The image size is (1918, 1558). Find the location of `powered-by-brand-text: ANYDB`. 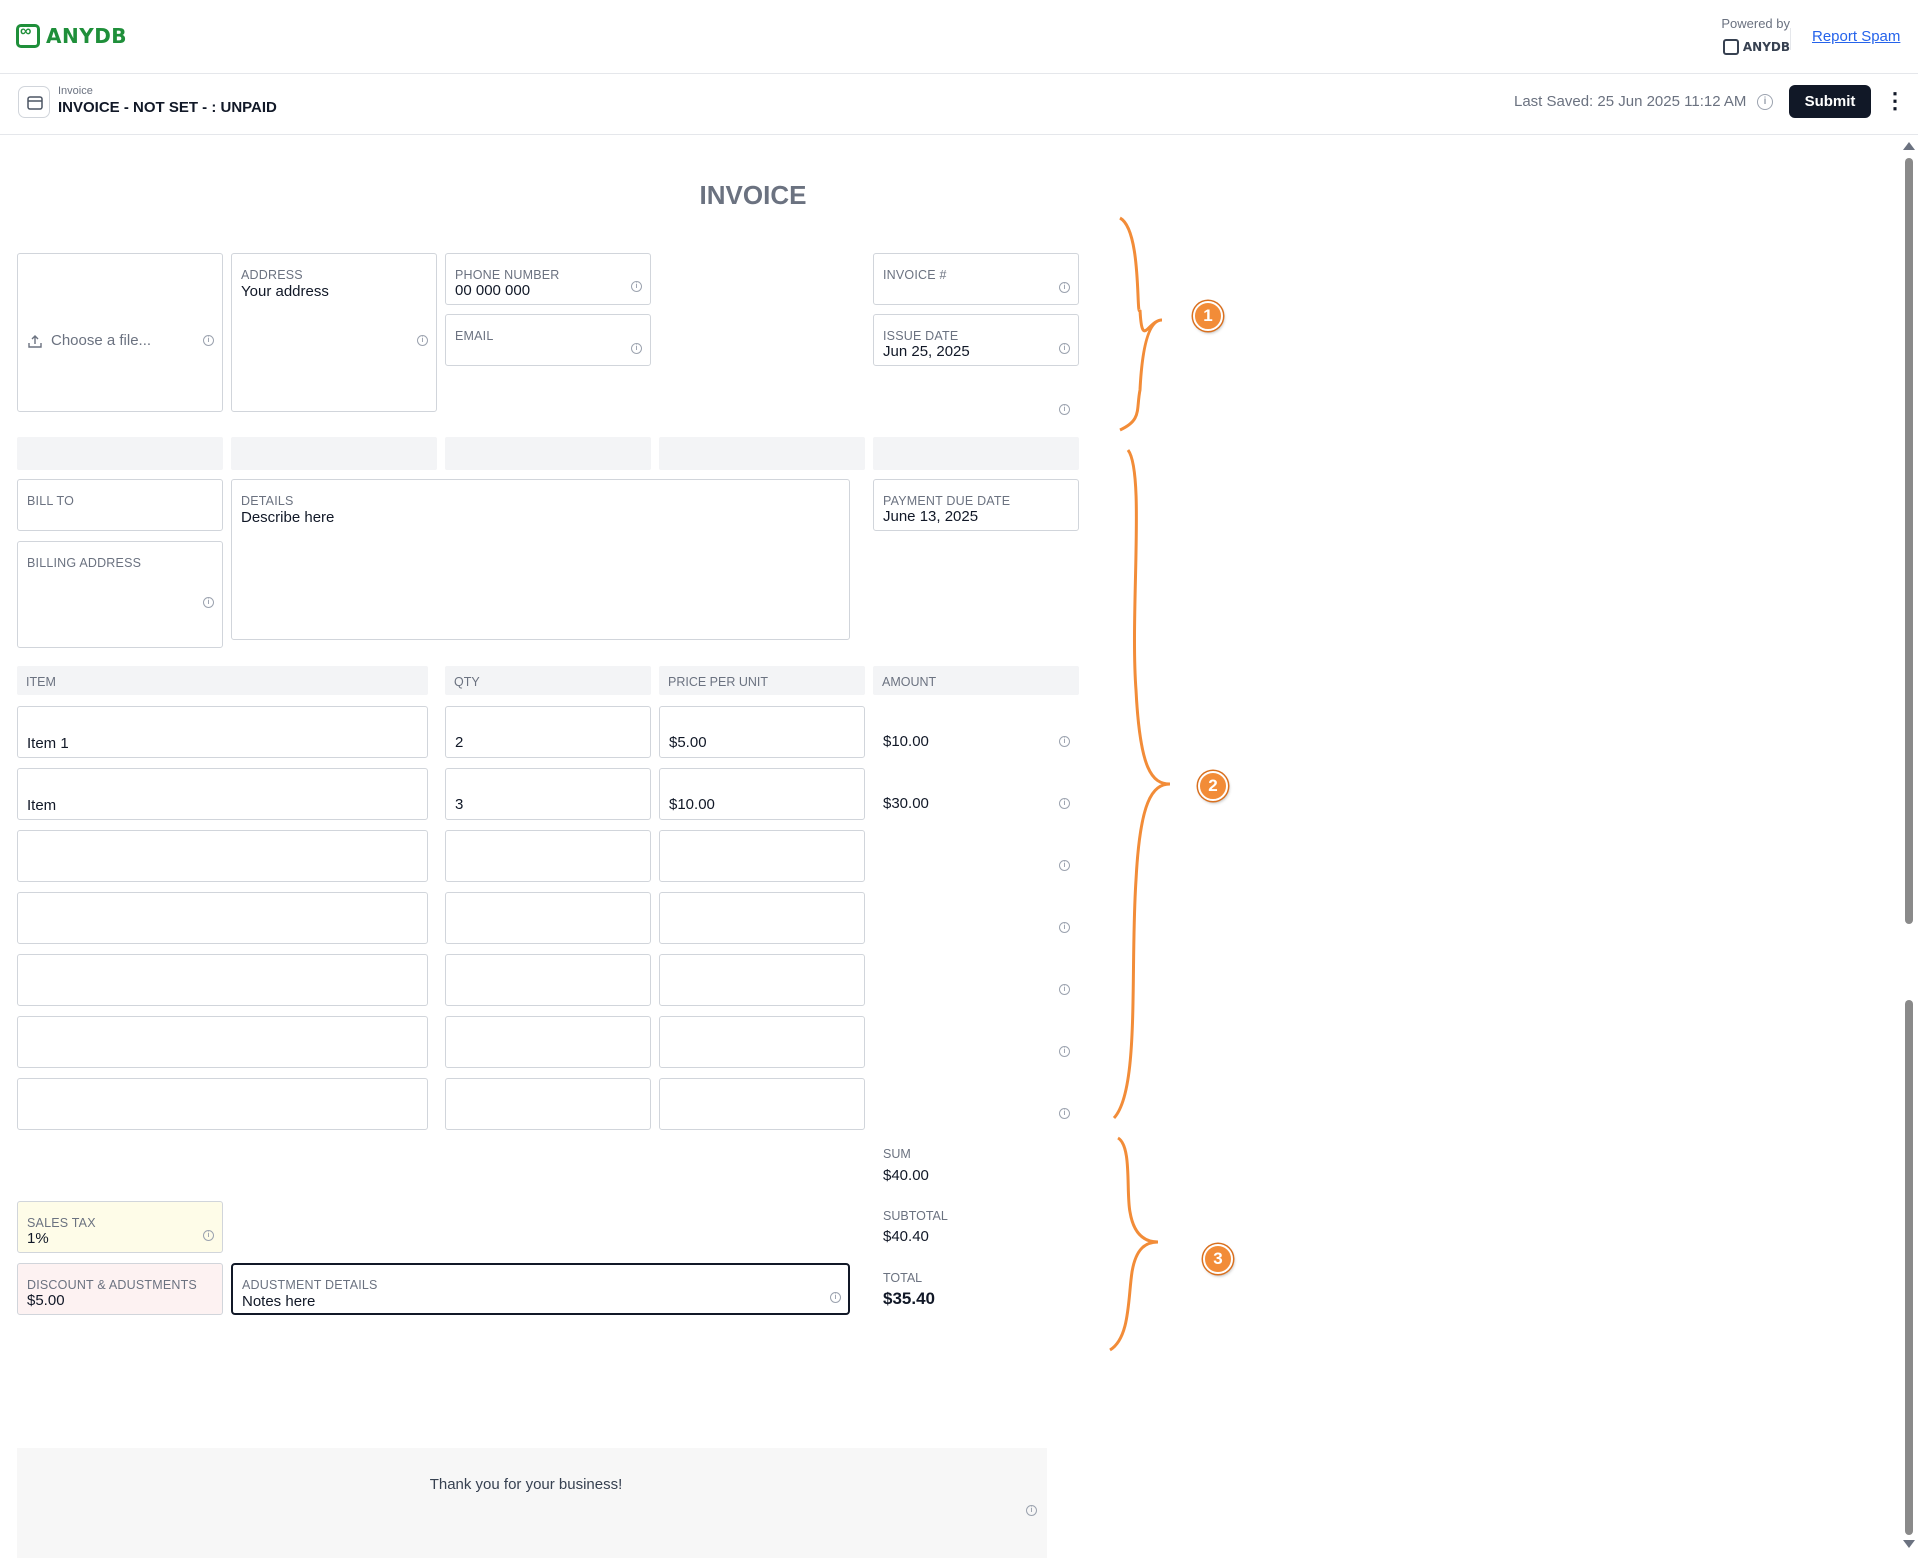

powered-by-brand-text: ANYDB is located at coordinates (1766, 47).